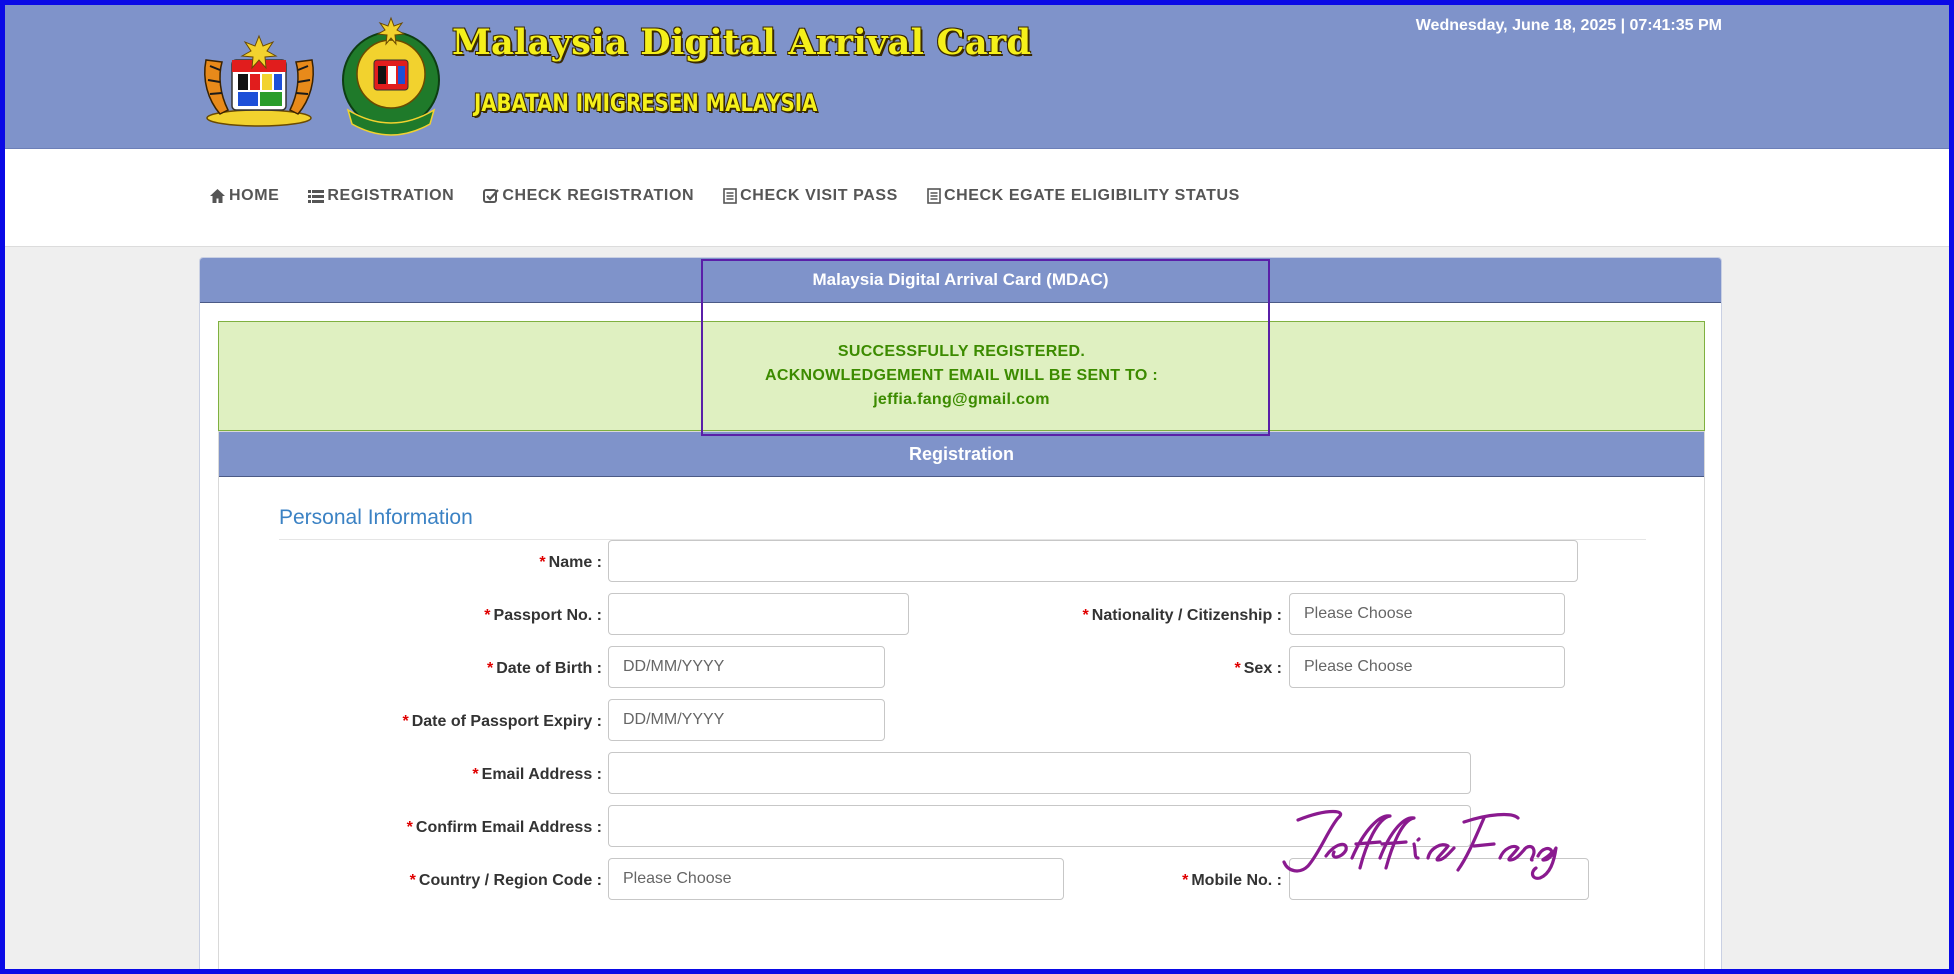 This screenshot has width=1954, height=974. Describe the element at coordinates (1427, 667) in the screenshot. I see `sex-select: Please Choose` at that location.